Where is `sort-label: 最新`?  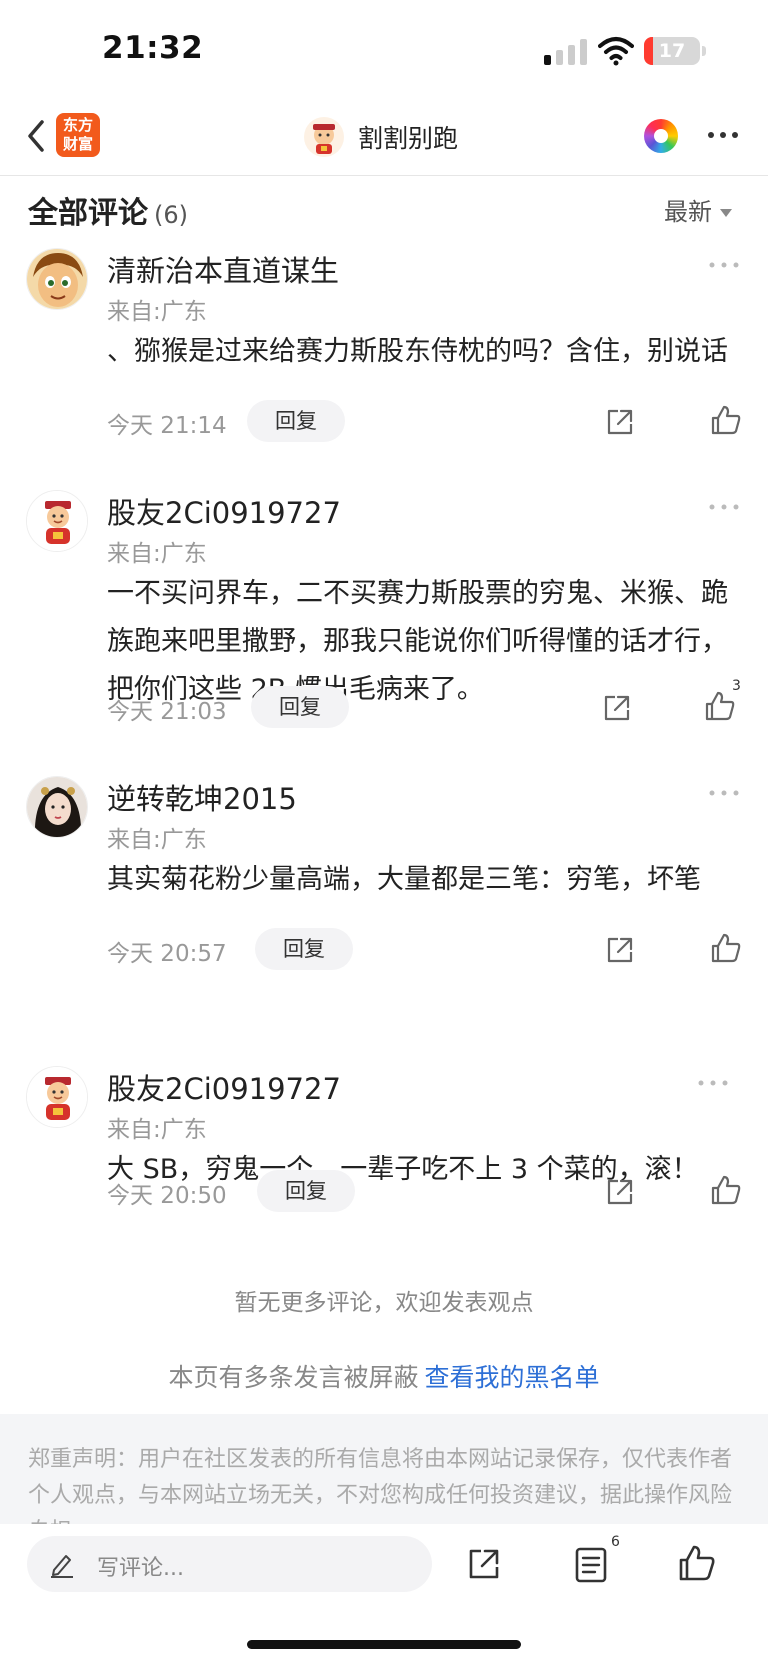
sort-label: 最新 is located at coordinates (688, 212).